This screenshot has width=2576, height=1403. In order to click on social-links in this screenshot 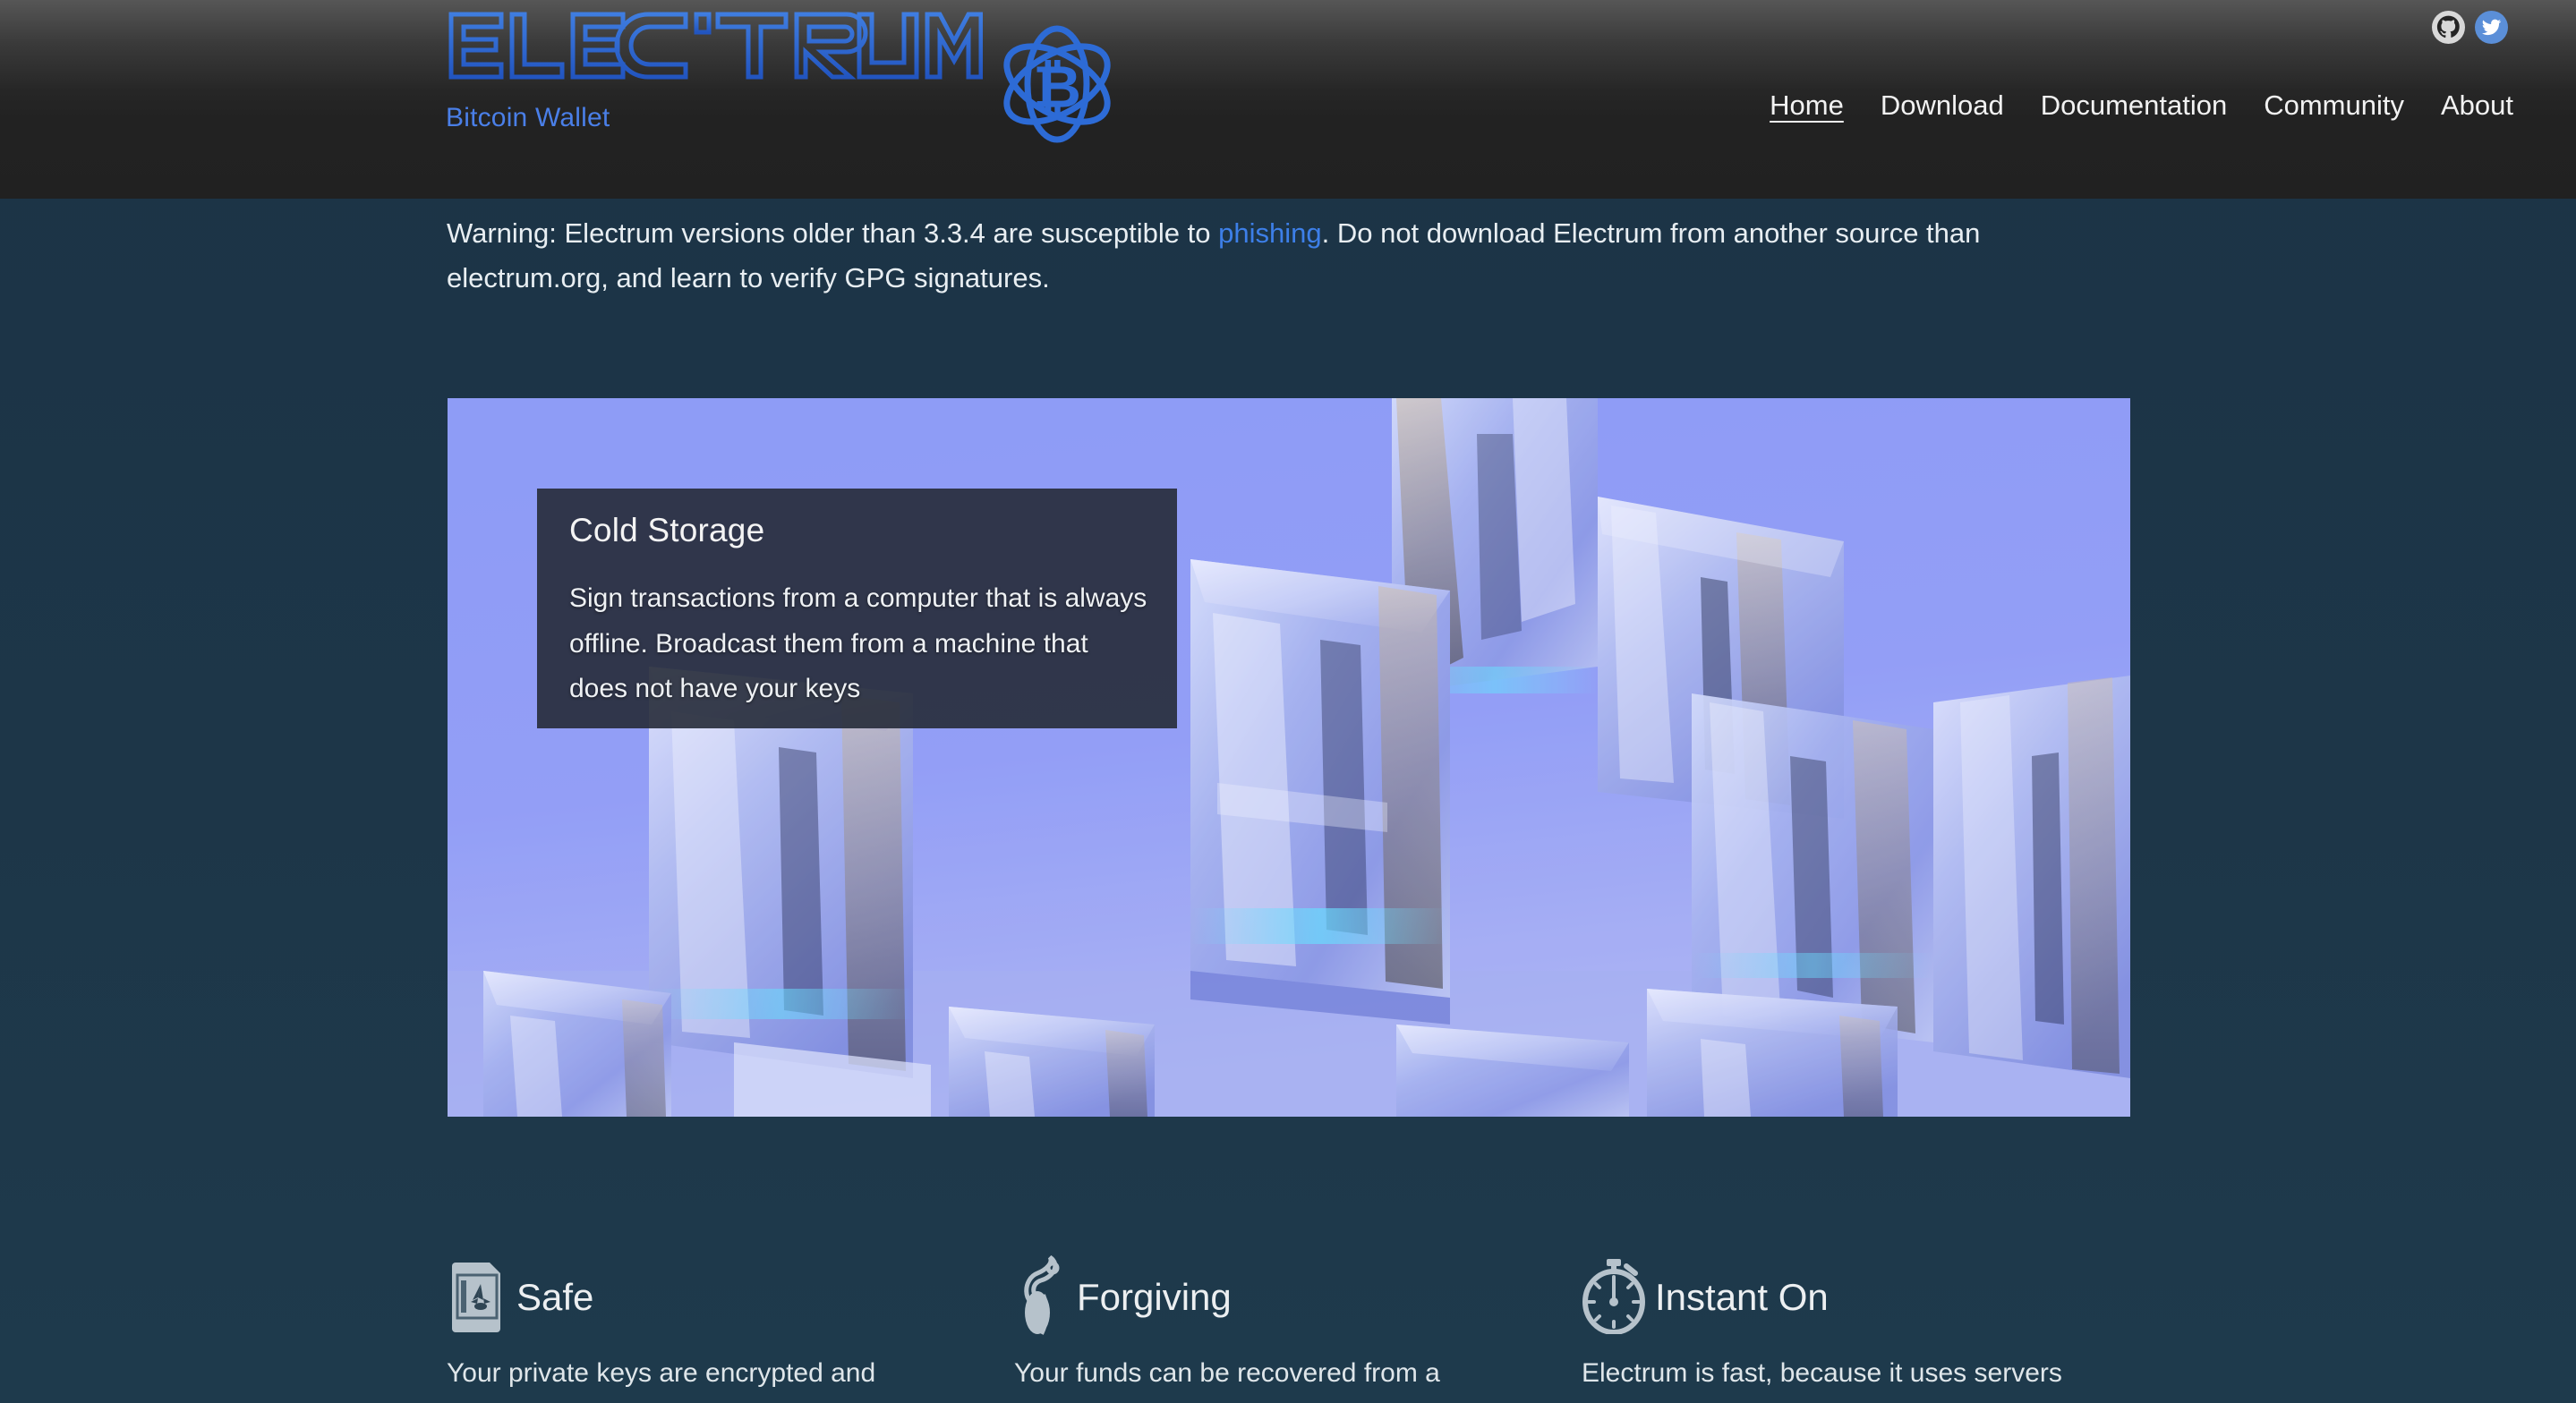, I will do `click(2470, 27)`.